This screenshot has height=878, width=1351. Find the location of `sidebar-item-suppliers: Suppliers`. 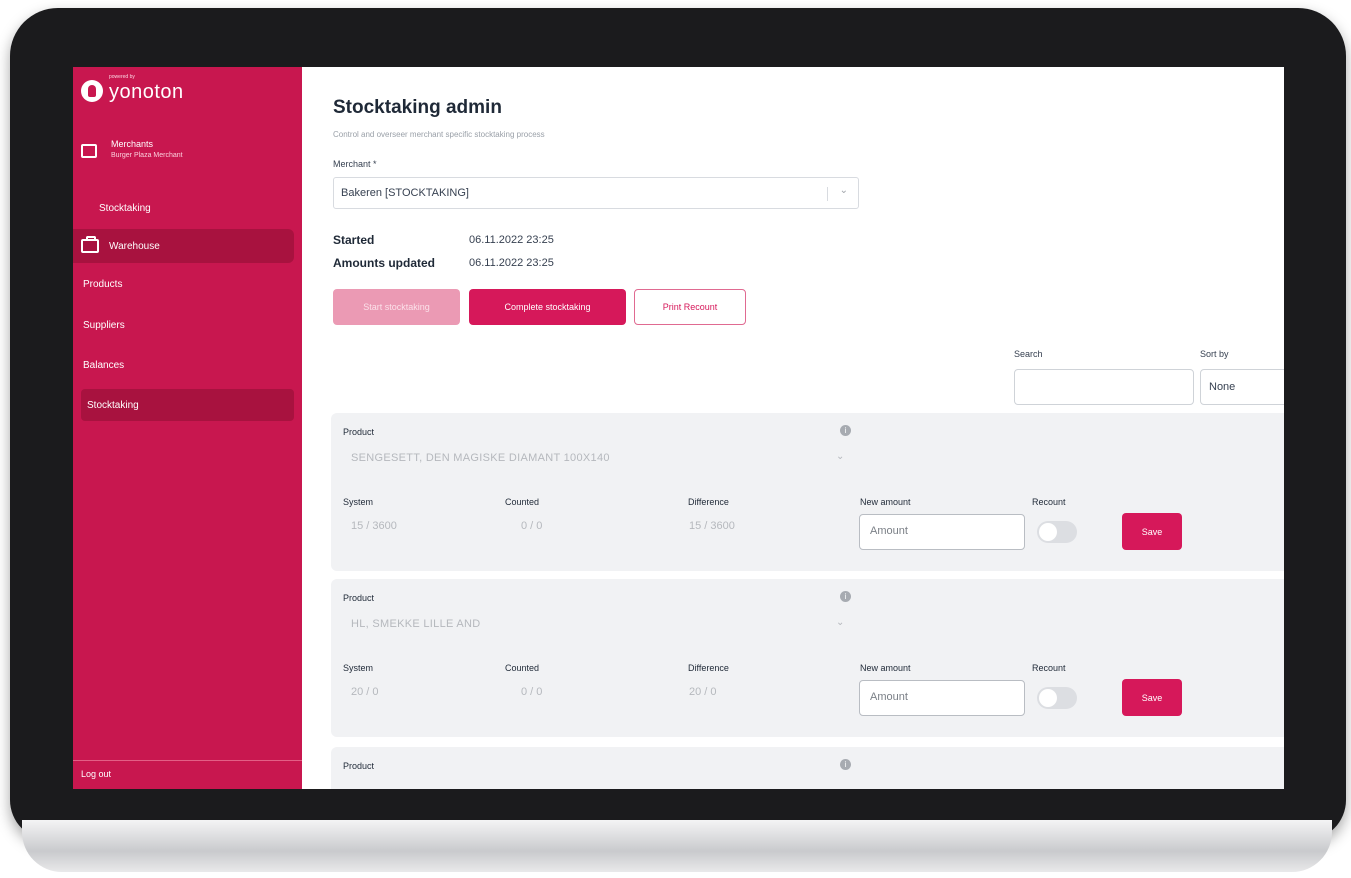

sidebar-item-suppliers: Suppliers is located at coordinates (104, 325).